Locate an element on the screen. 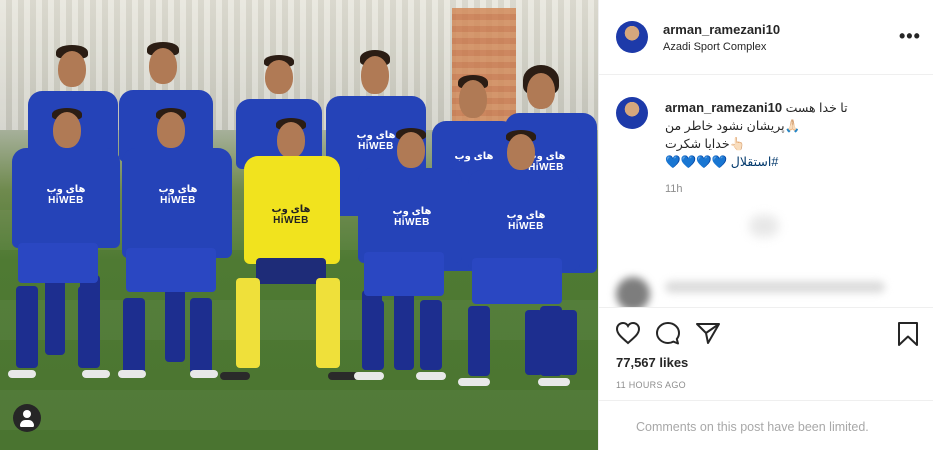 The height and width of the screenshot is (451, 933). avatar is located at coordinates (632, 37).